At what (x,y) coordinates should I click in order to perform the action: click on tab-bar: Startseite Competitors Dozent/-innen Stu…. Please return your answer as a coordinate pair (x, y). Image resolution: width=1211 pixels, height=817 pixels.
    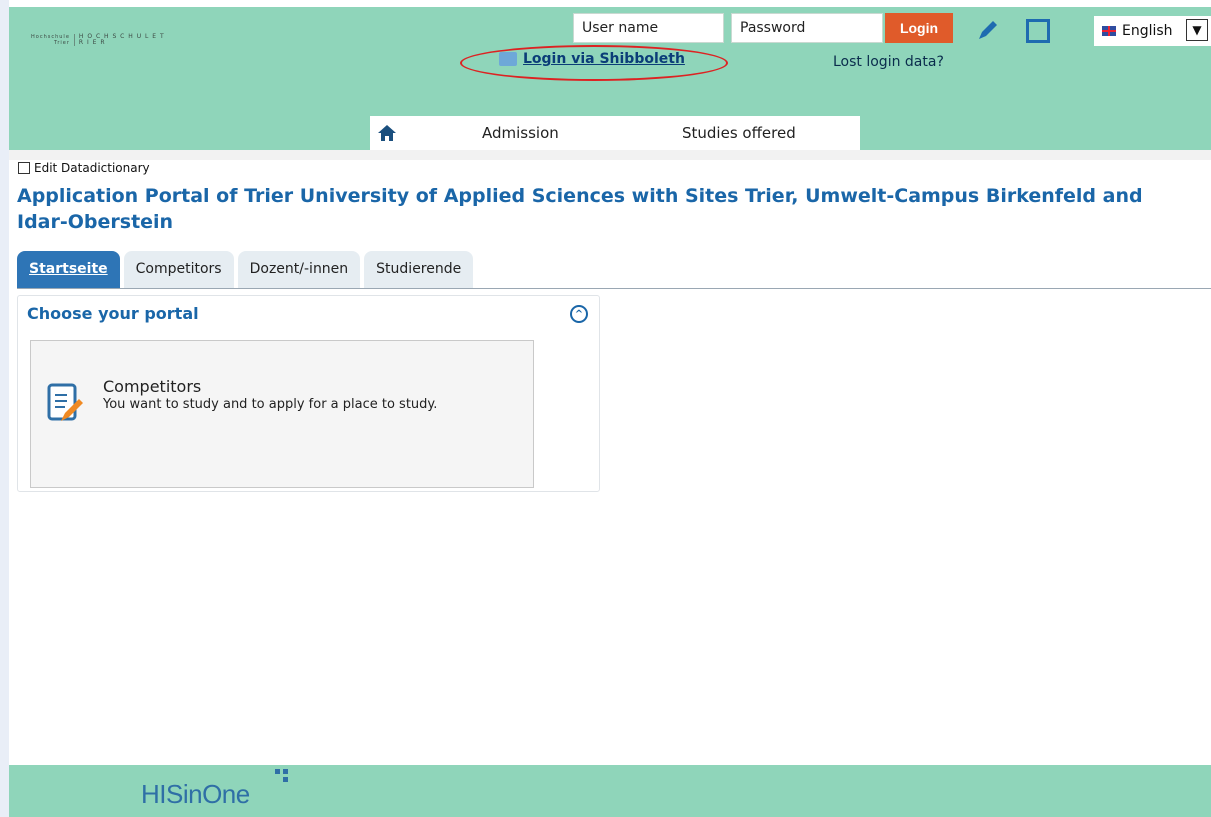
    Looking at the image, I should click on (245, 270).